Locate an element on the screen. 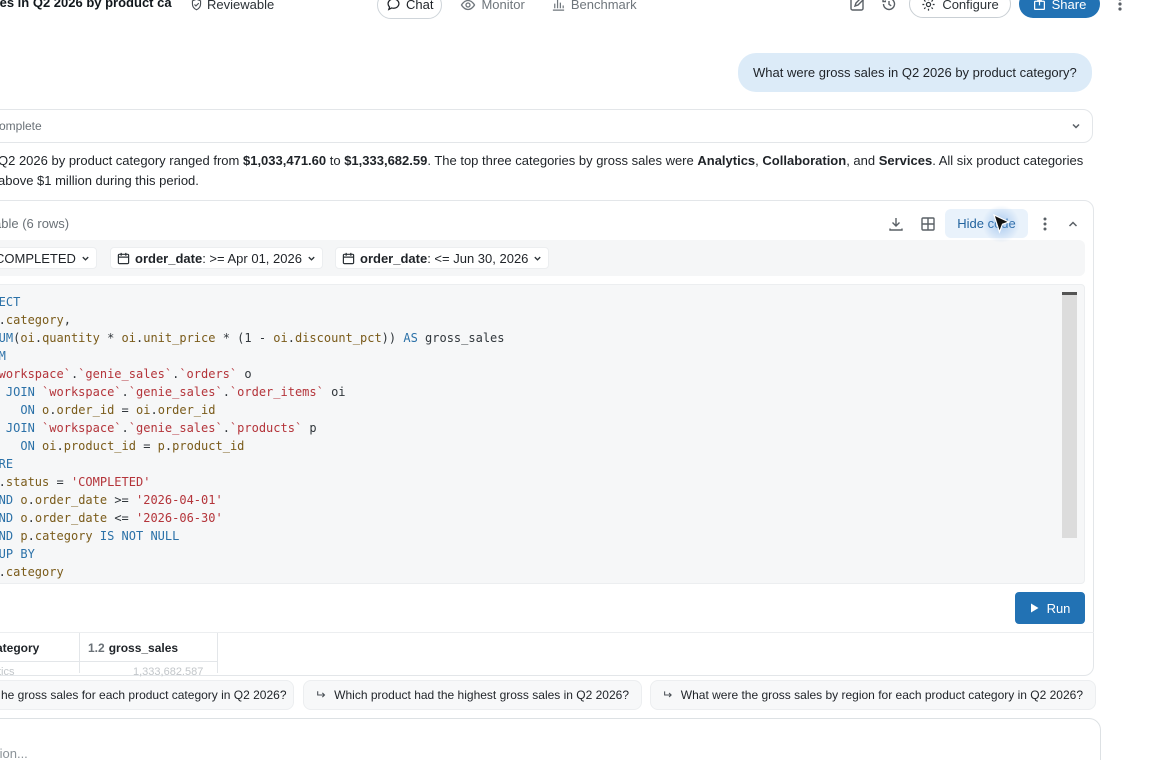  mode-tabs: Chat Monitor Benchmark is located at coordinates (511, 9).